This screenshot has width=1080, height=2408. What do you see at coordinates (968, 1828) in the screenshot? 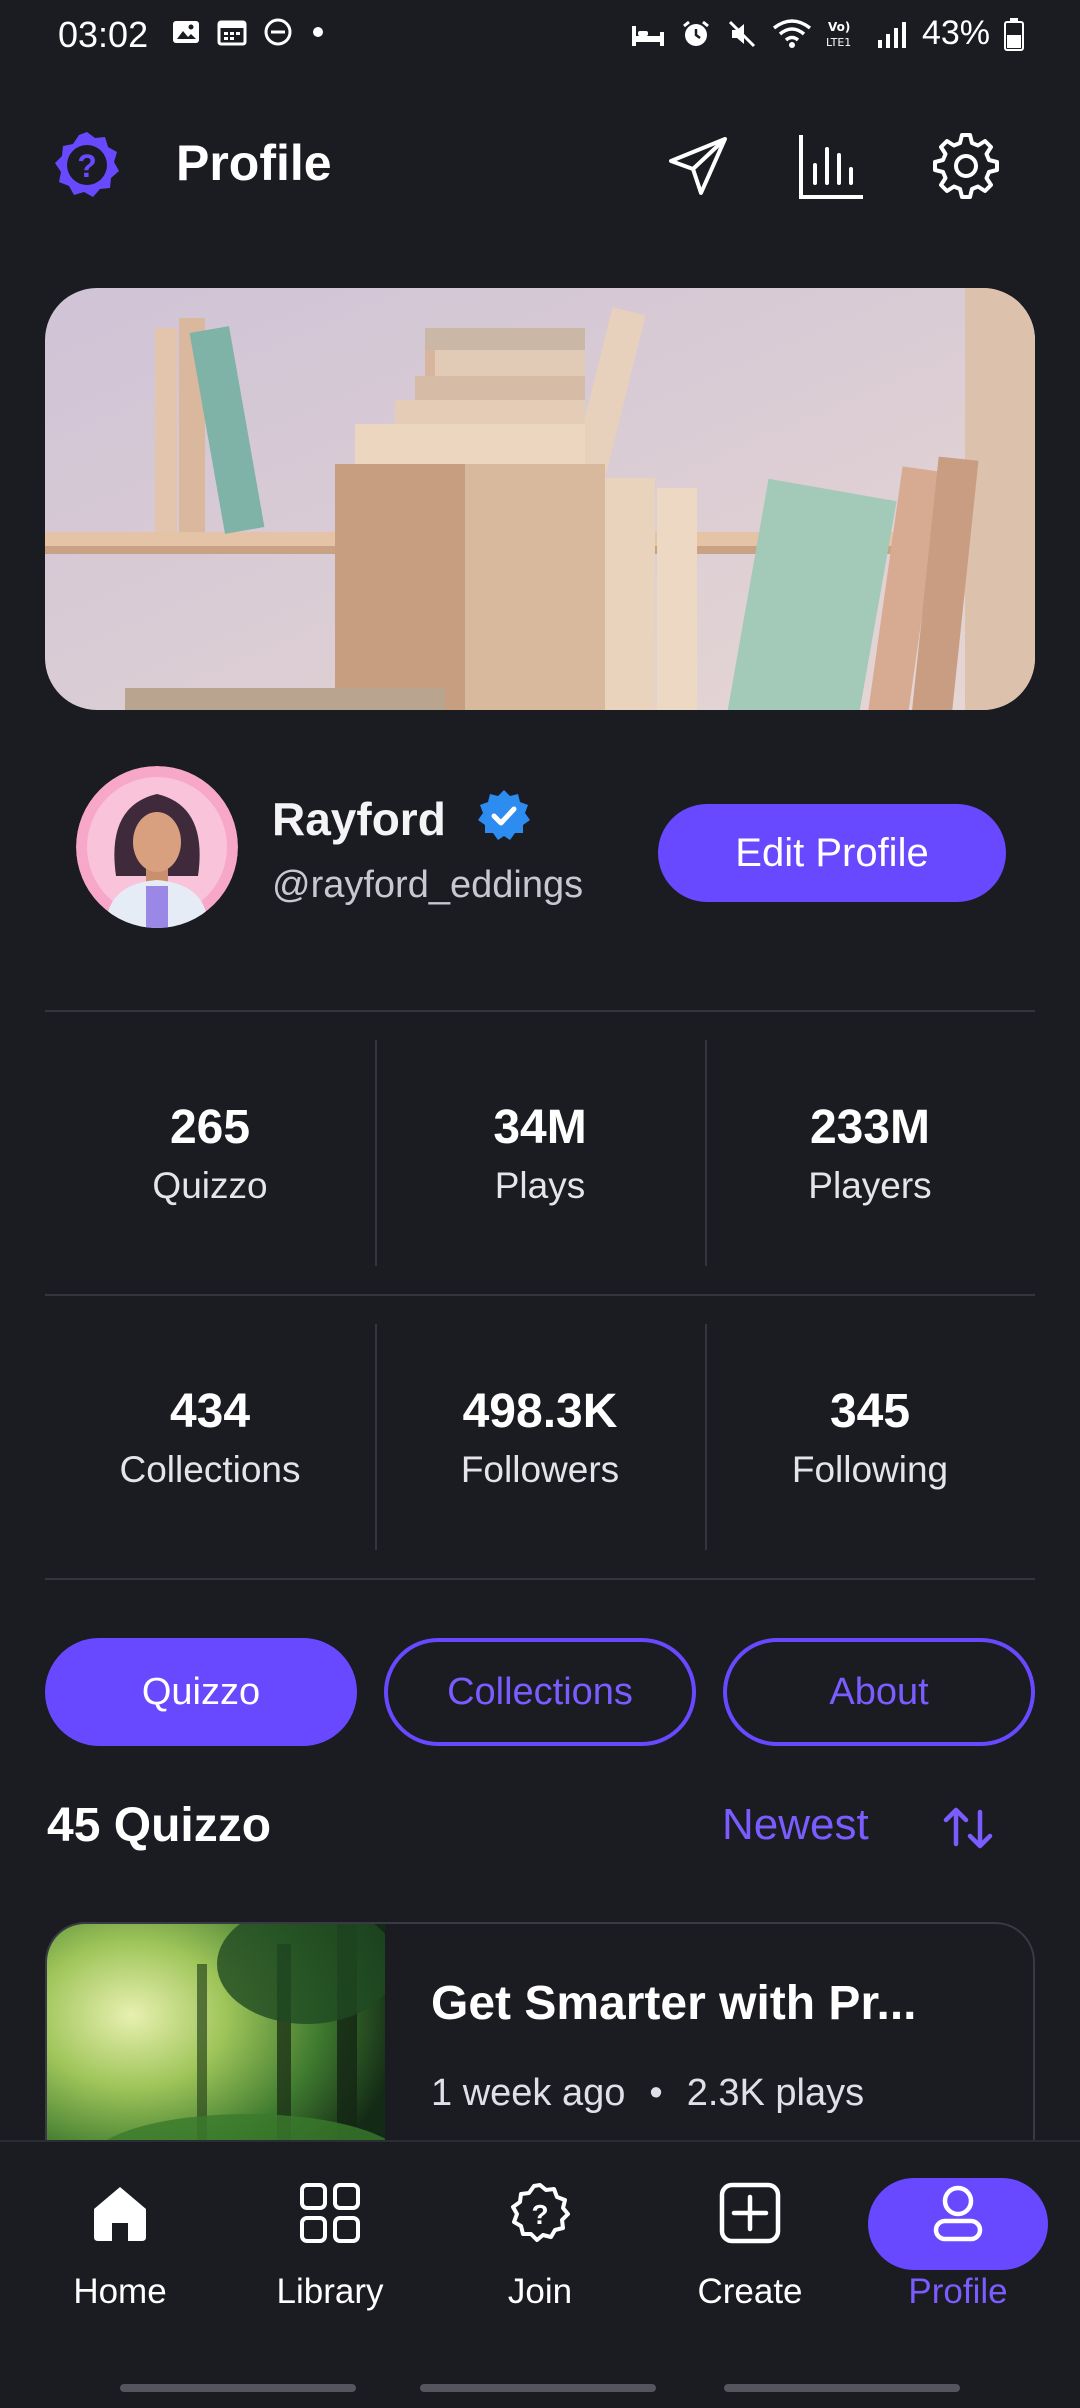
I see `sort-arrows-icon` at bounding box center [968, 1828].